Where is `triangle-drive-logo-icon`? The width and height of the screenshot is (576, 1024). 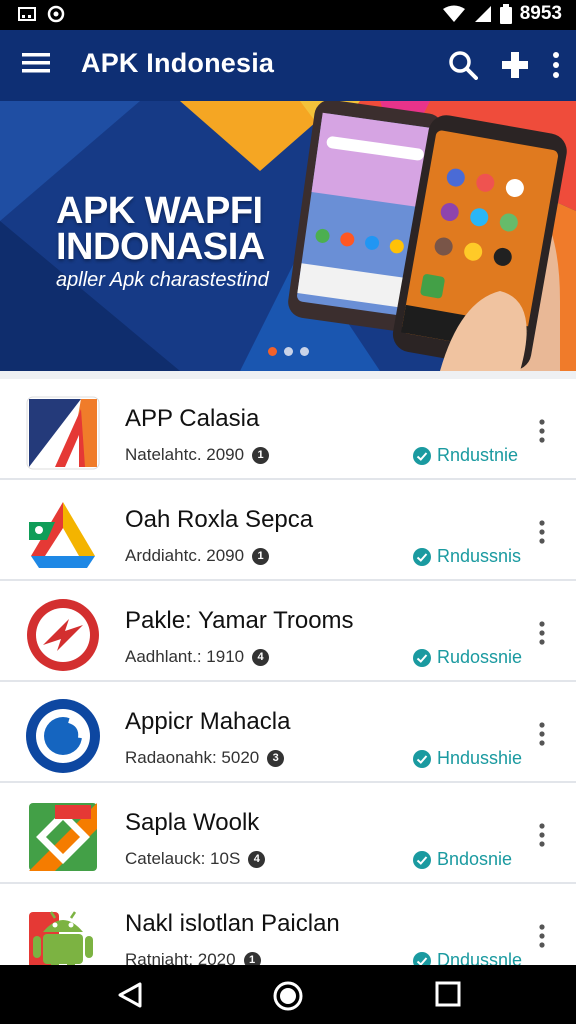
triangle-drive-logo-icon is located at coordinates (63, 534).